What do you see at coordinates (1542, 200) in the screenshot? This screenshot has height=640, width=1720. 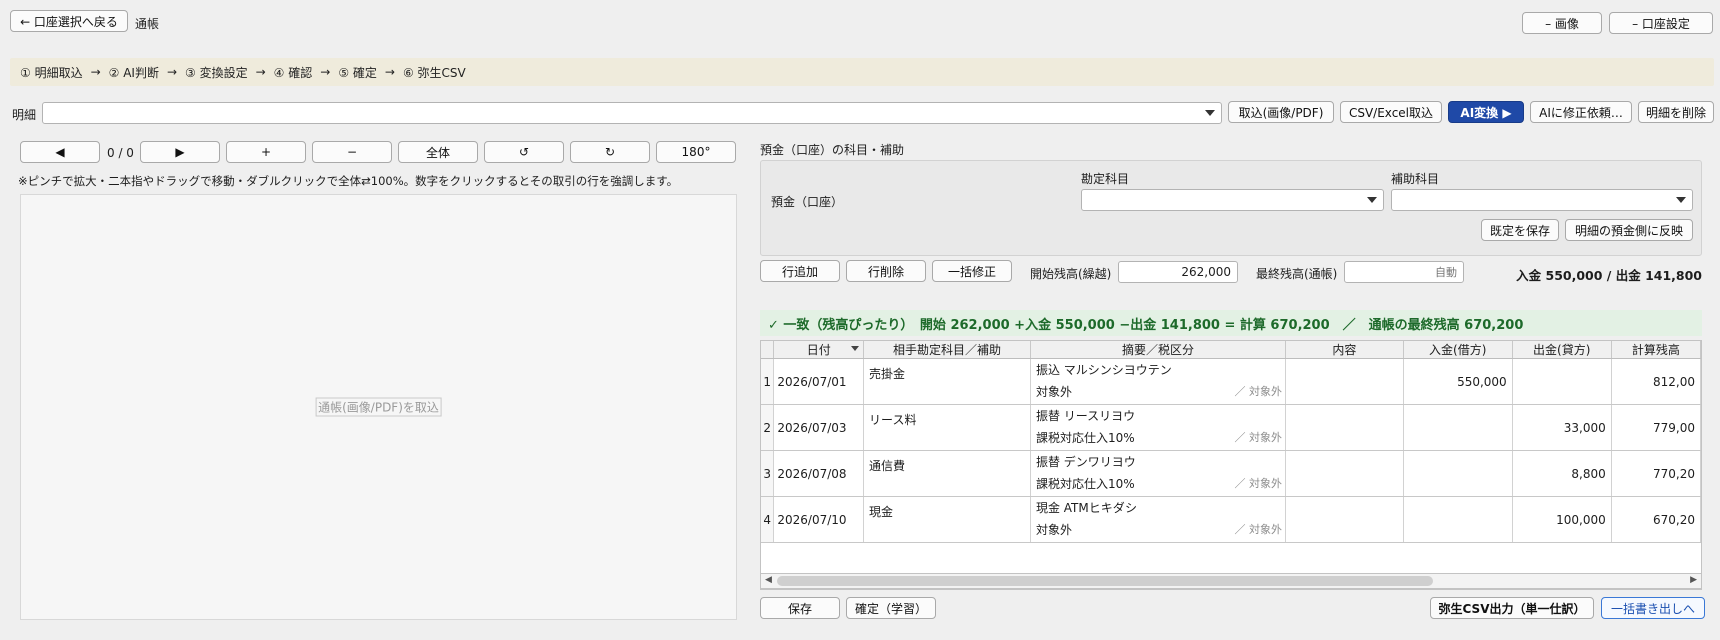 I see `sub-account-select` at bounding box center [1542, 200].